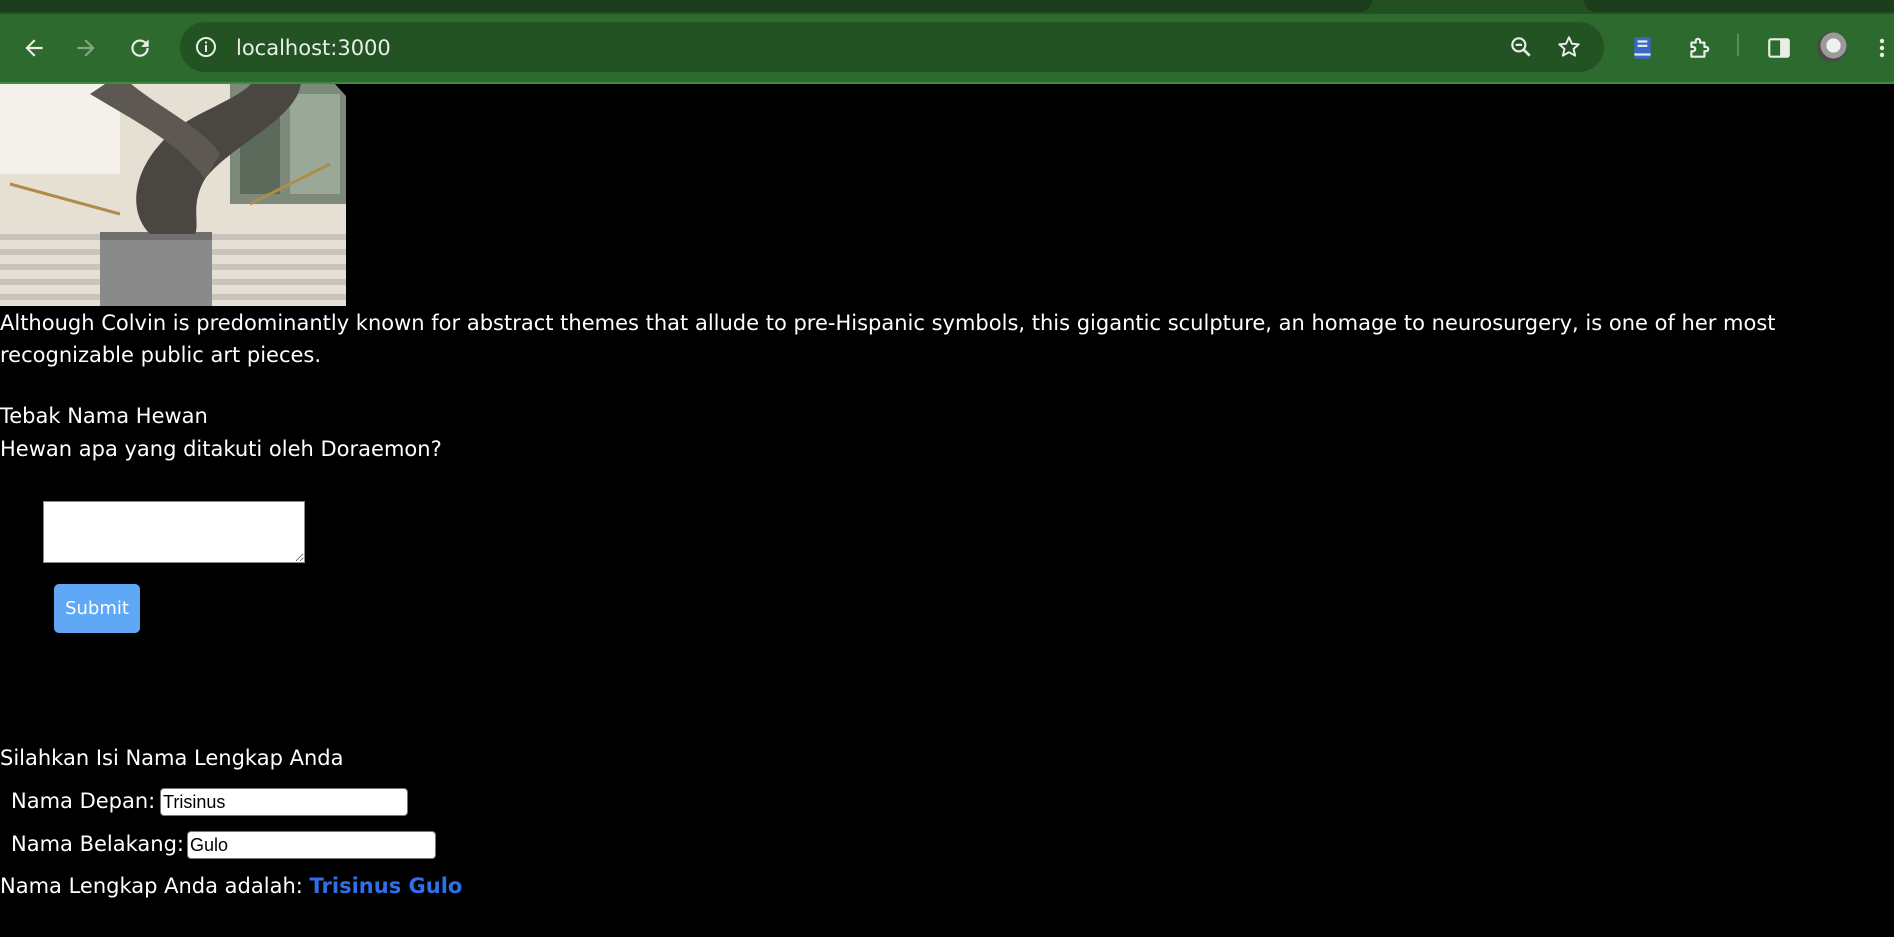  I want to click on sculpture-image, so click(173, 195).